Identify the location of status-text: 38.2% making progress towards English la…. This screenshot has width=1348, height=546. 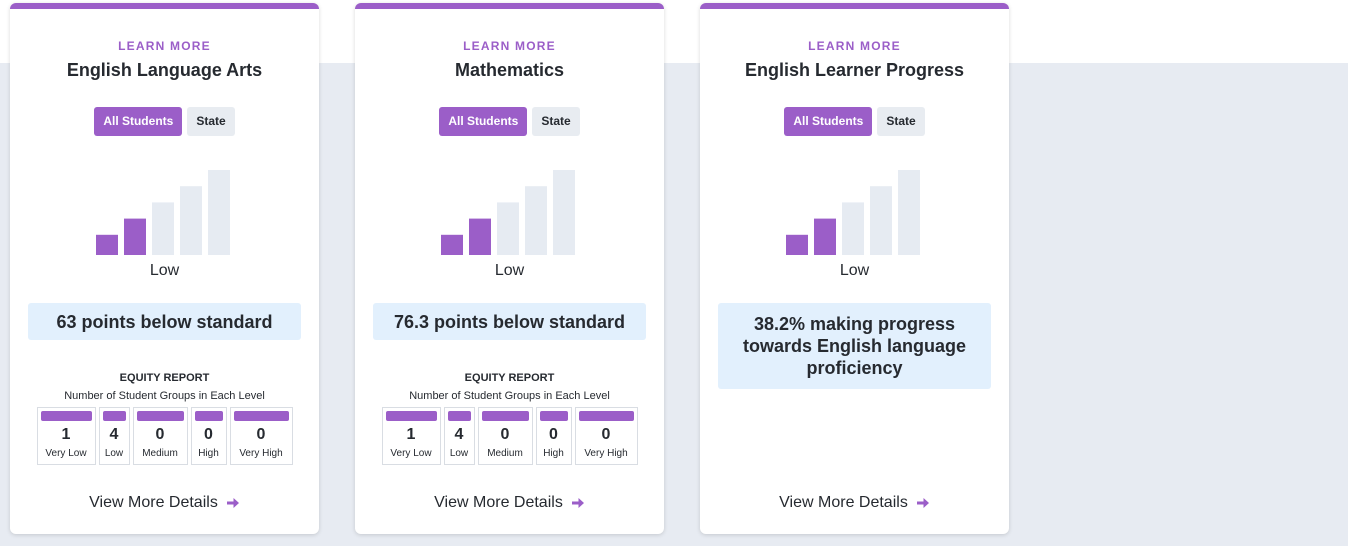
(854, 346).